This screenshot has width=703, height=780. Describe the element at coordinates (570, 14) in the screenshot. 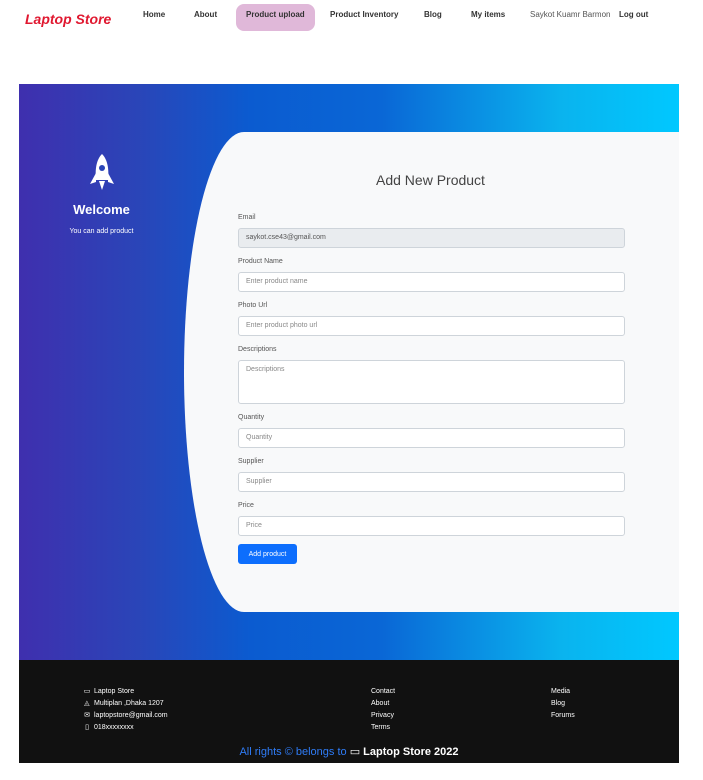

I see `nav-user-name: Saykot Kuamr Barmon` at that location.